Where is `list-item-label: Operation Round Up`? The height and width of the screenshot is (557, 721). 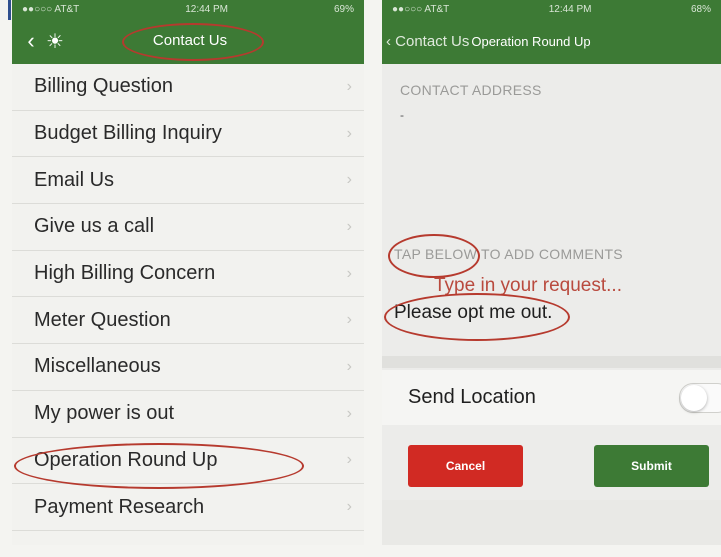 list-item-label: Operation Round Up is located at coordinates (126, 459).